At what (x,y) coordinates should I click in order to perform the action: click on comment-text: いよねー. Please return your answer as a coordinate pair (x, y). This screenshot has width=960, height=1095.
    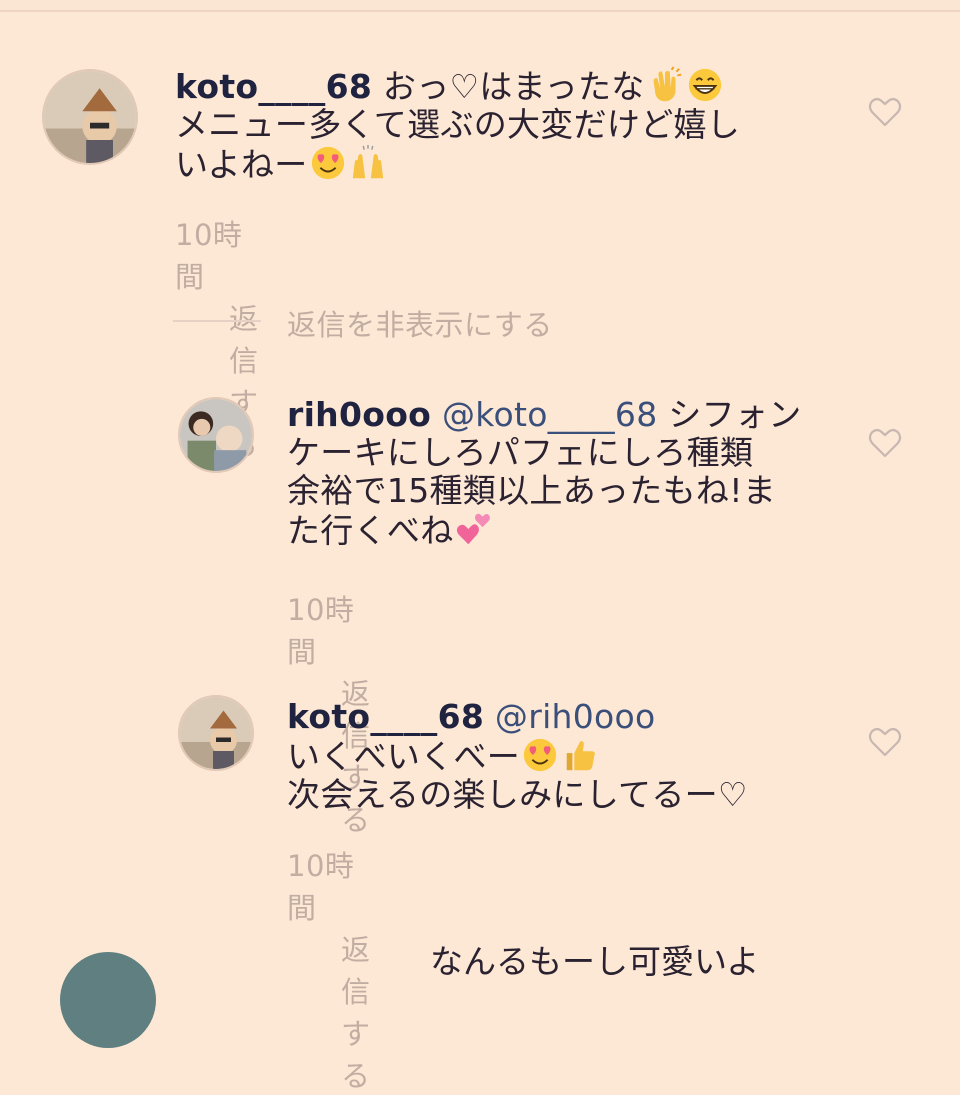
    Looking at the image, I should click on (241, 164).